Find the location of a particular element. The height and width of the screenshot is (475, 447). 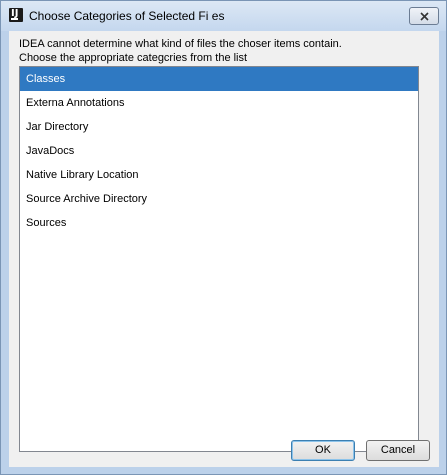

close-button is located at coordinates (424, 16).